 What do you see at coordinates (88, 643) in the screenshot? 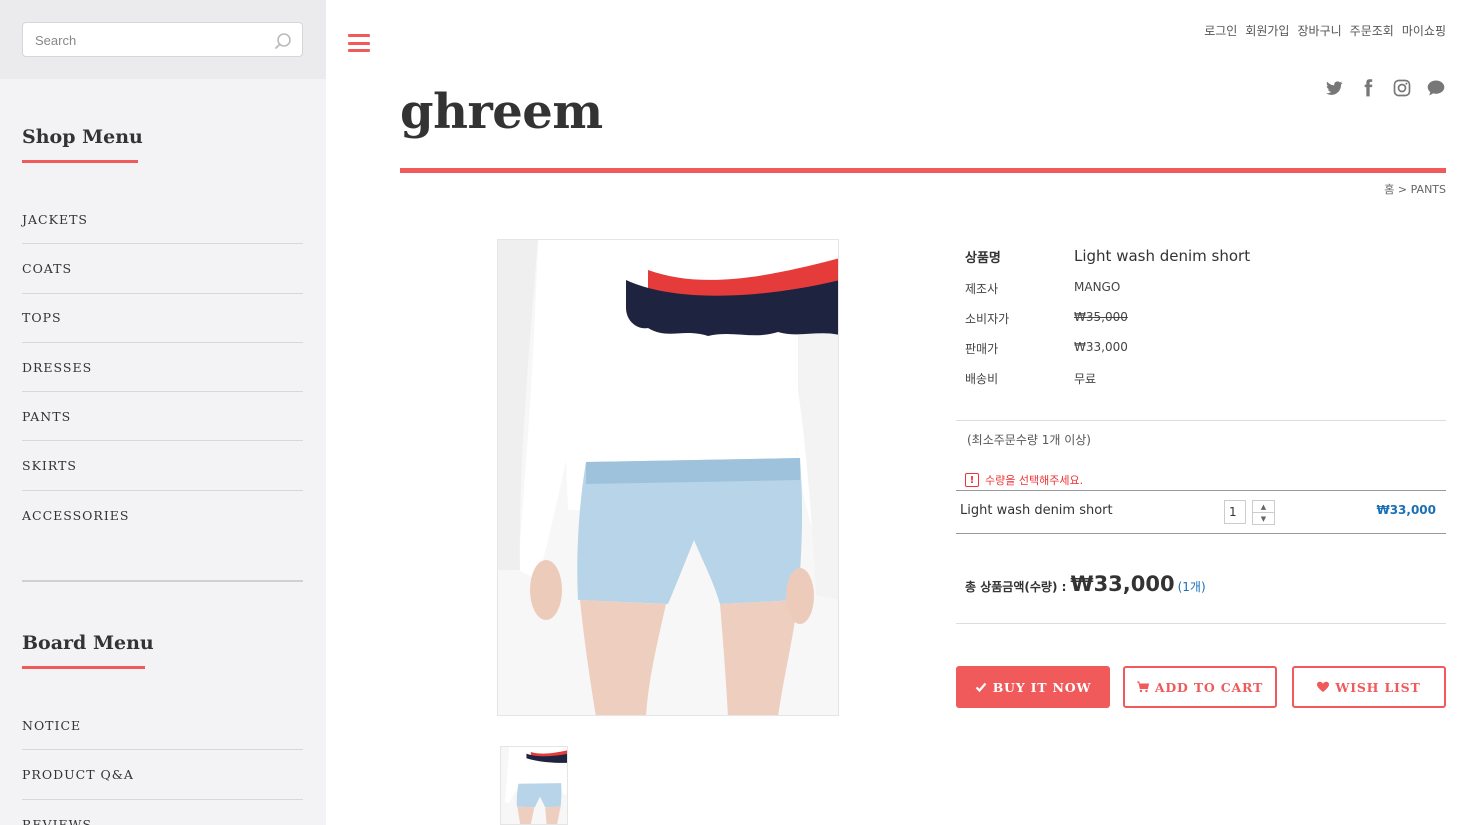
I see `board-menu-title: Board Menu` at bounding box center [88, 643].